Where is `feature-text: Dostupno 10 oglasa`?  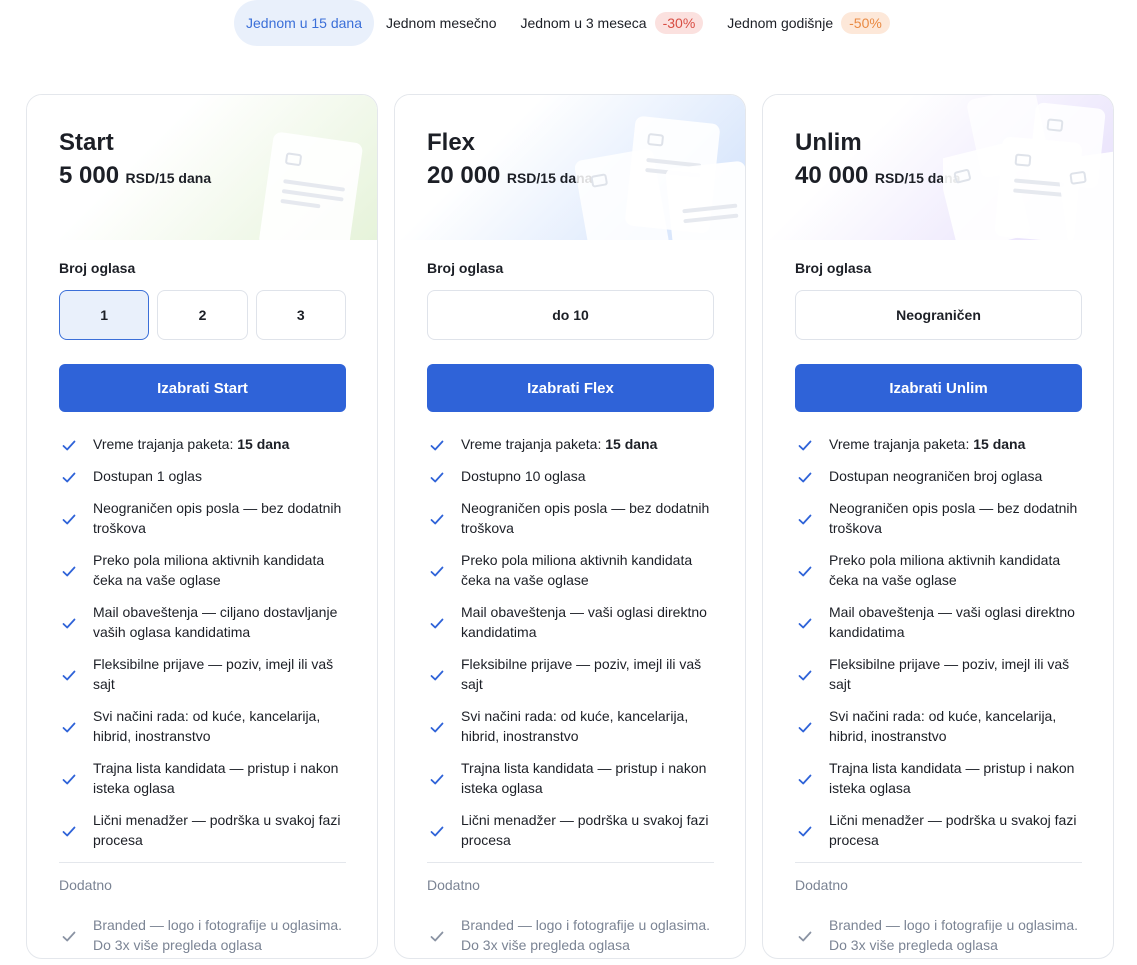 feature-text: Dostupno 10 oglasa is located at coordinates (523, 476).